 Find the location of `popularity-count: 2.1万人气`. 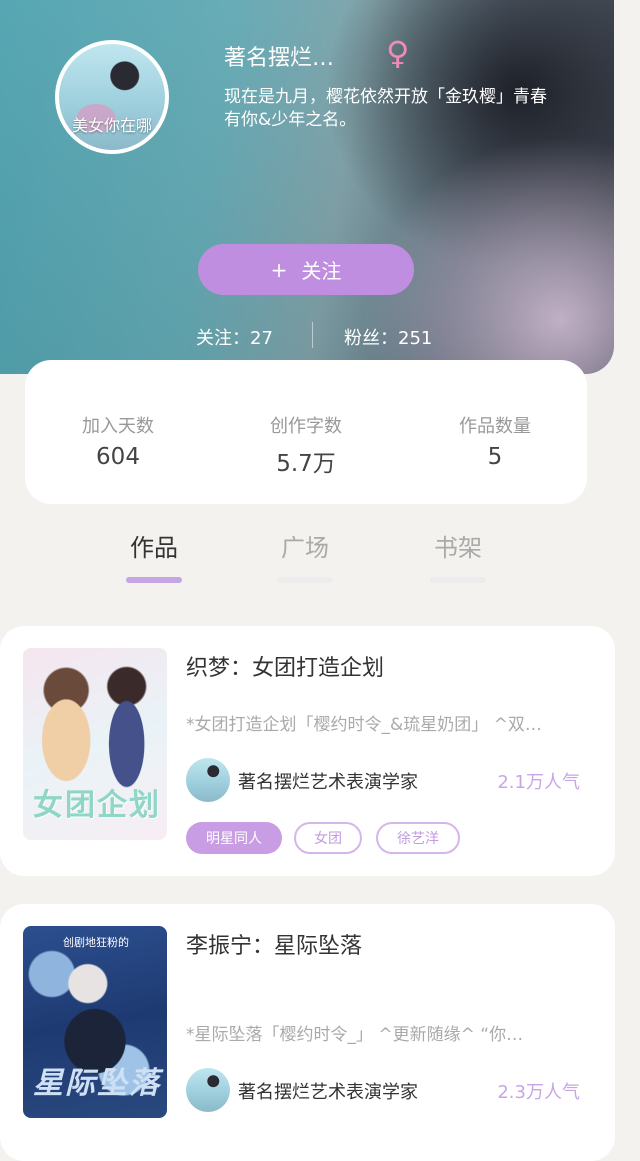

popularity-count: 2.1万人气 is located at coordinates (538, 782).